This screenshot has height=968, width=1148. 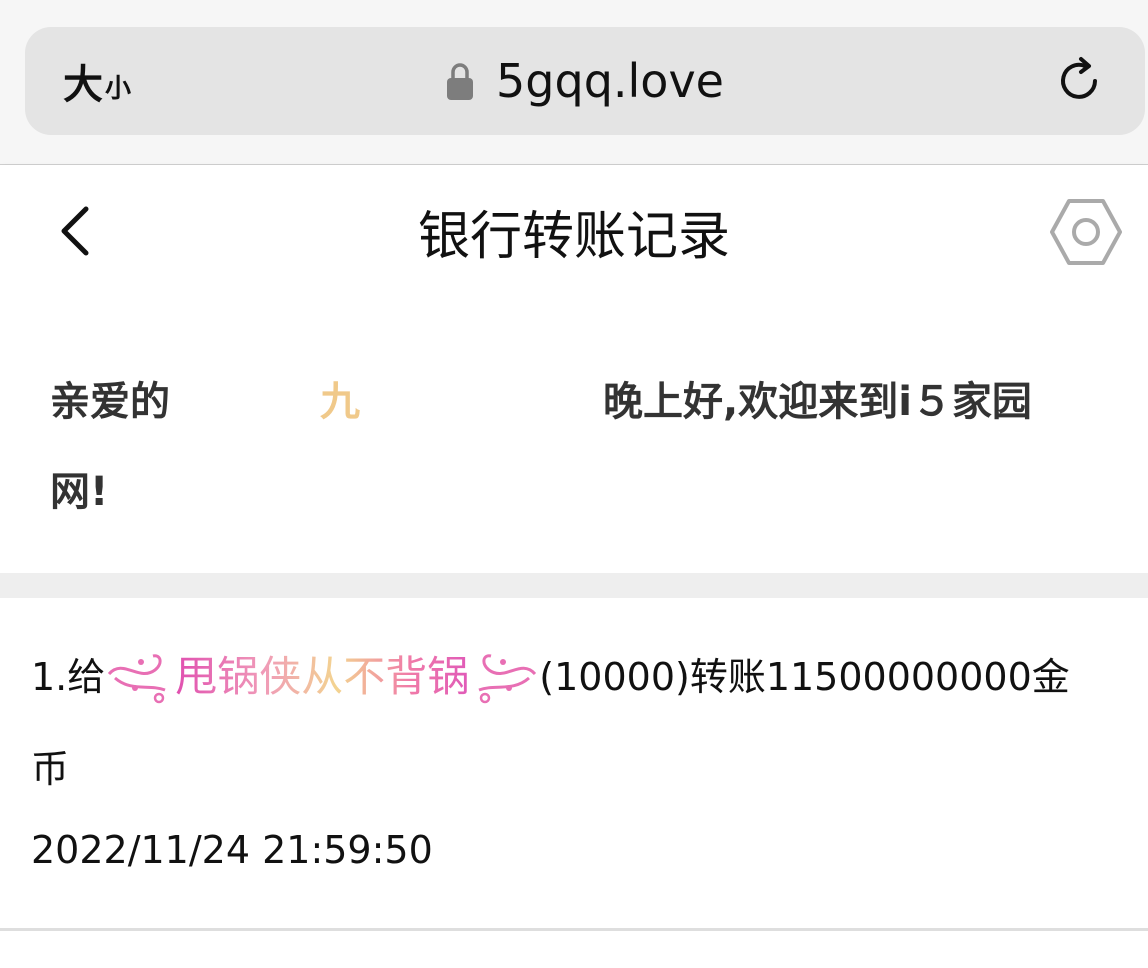 What do you see at coordinates (1079, 81) in the screenshot?
I see `reload-icon` at bounding box center [1079, 81].